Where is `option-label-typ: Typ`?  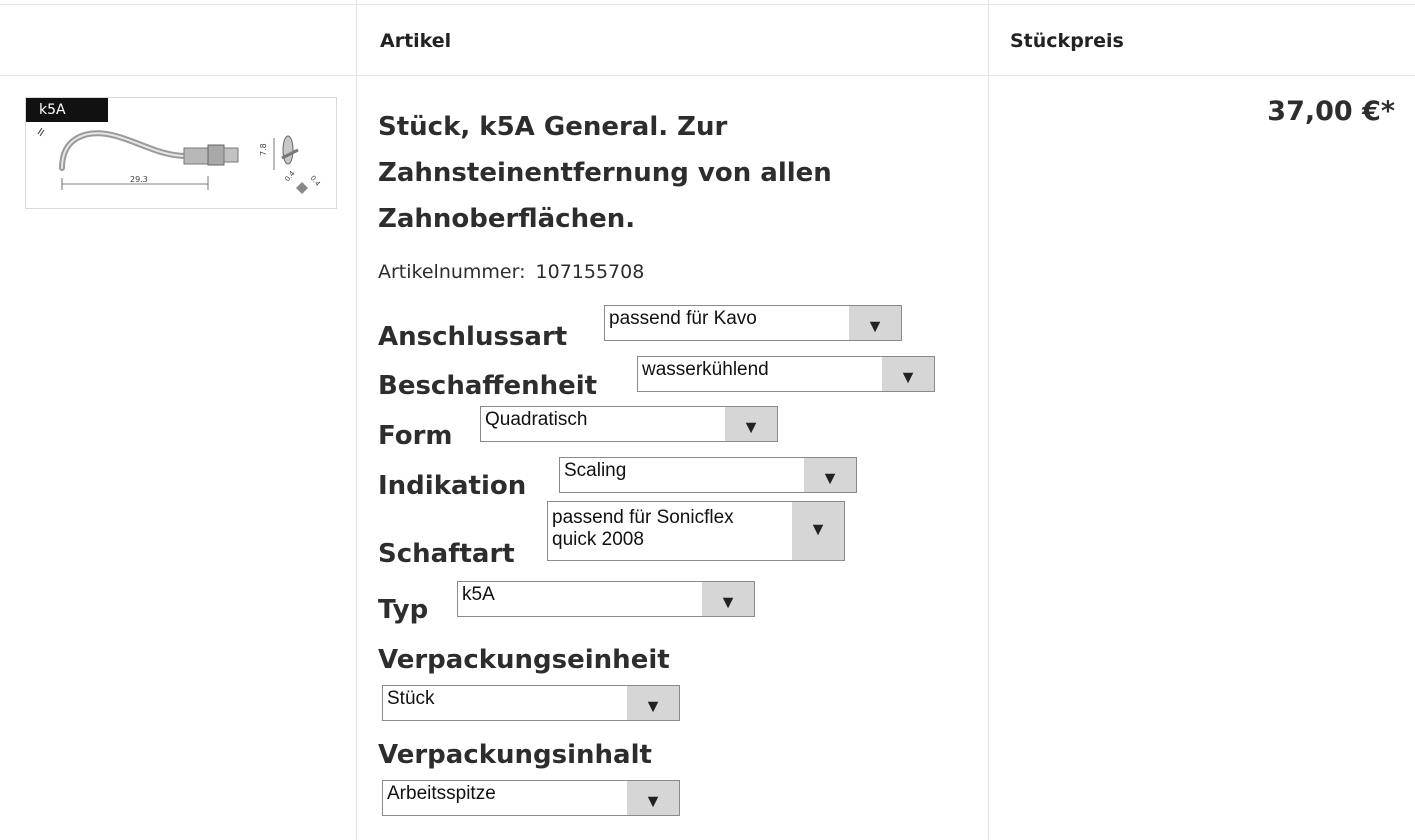 option-label-typ: Typ is located at coordinates (403, 610).